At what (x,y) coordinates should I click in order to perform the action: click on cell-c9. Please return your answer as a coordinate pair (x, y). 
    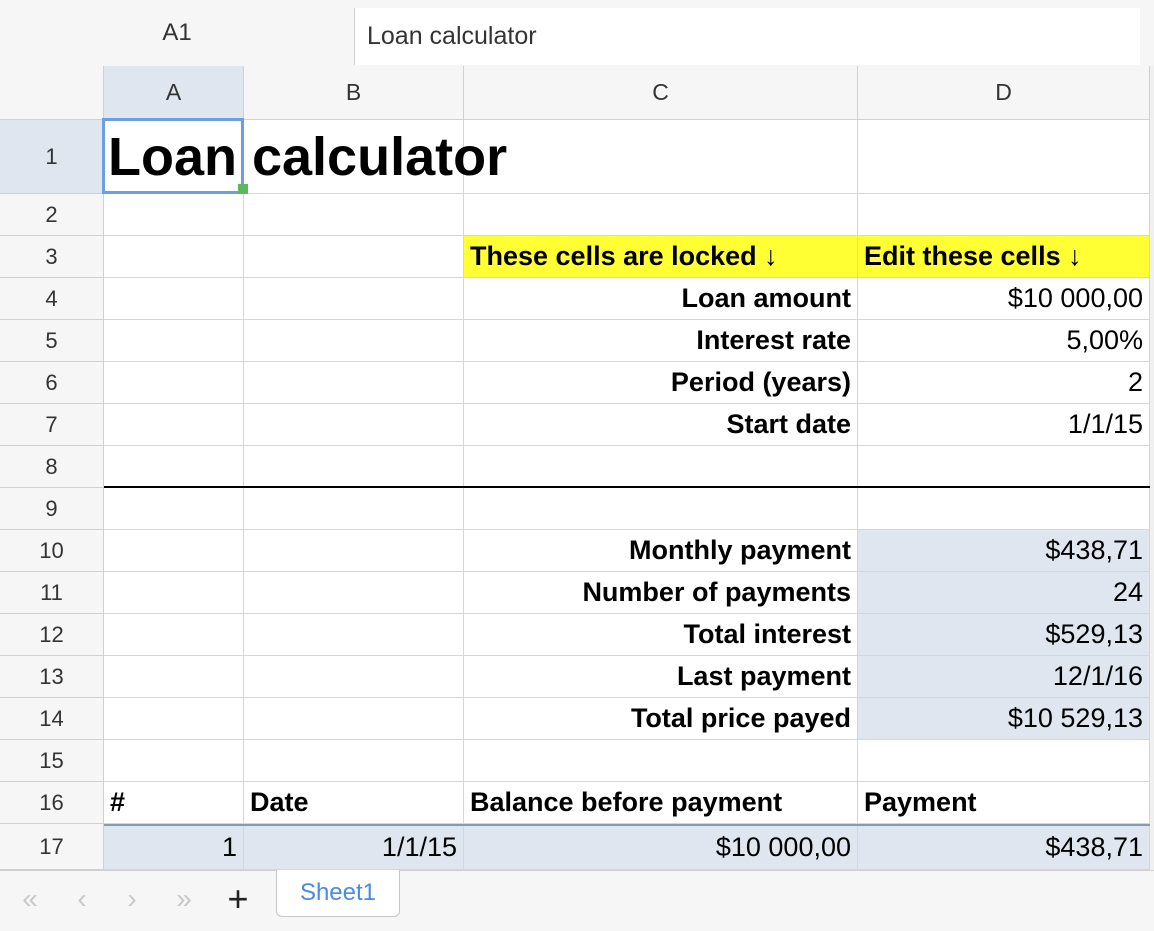
    Looking at the image, I should click on (661, 509).